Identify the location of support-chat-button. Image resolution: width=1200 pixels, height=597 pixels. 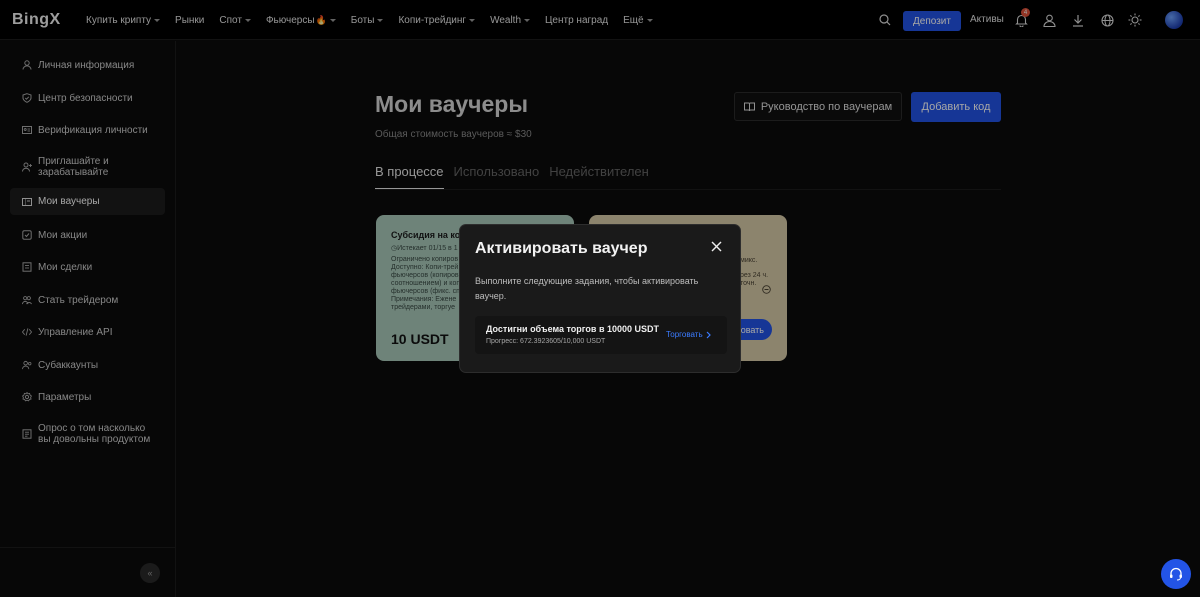
(1176, 574).